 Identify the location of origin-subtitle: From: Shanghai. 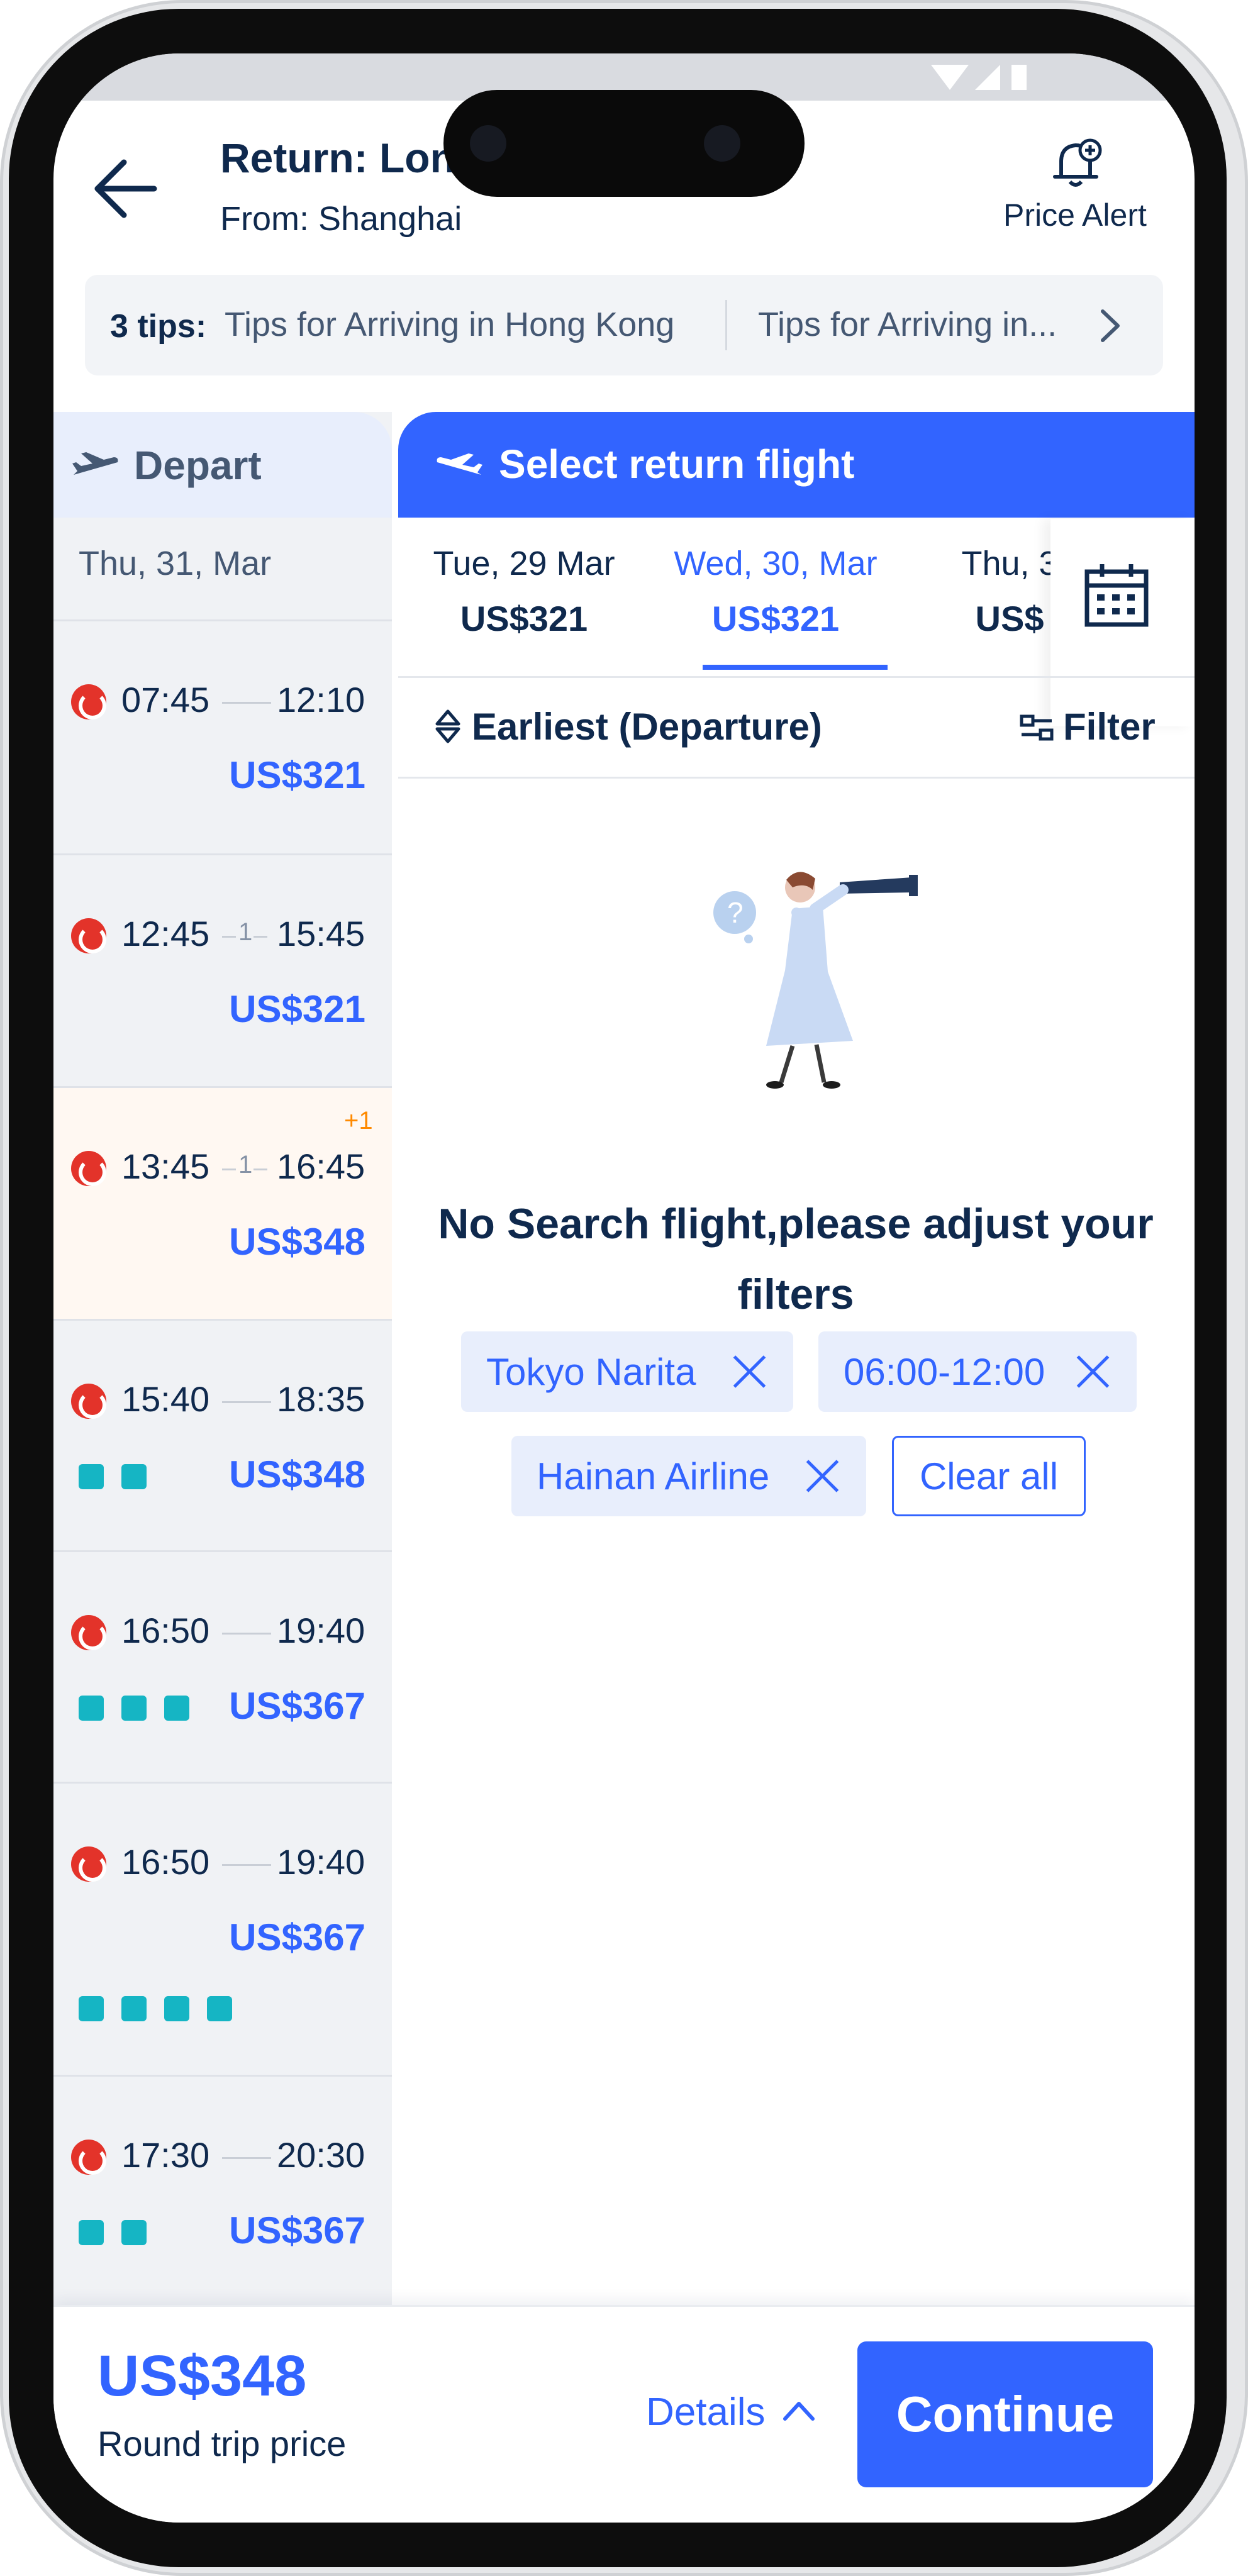
(341, 219).